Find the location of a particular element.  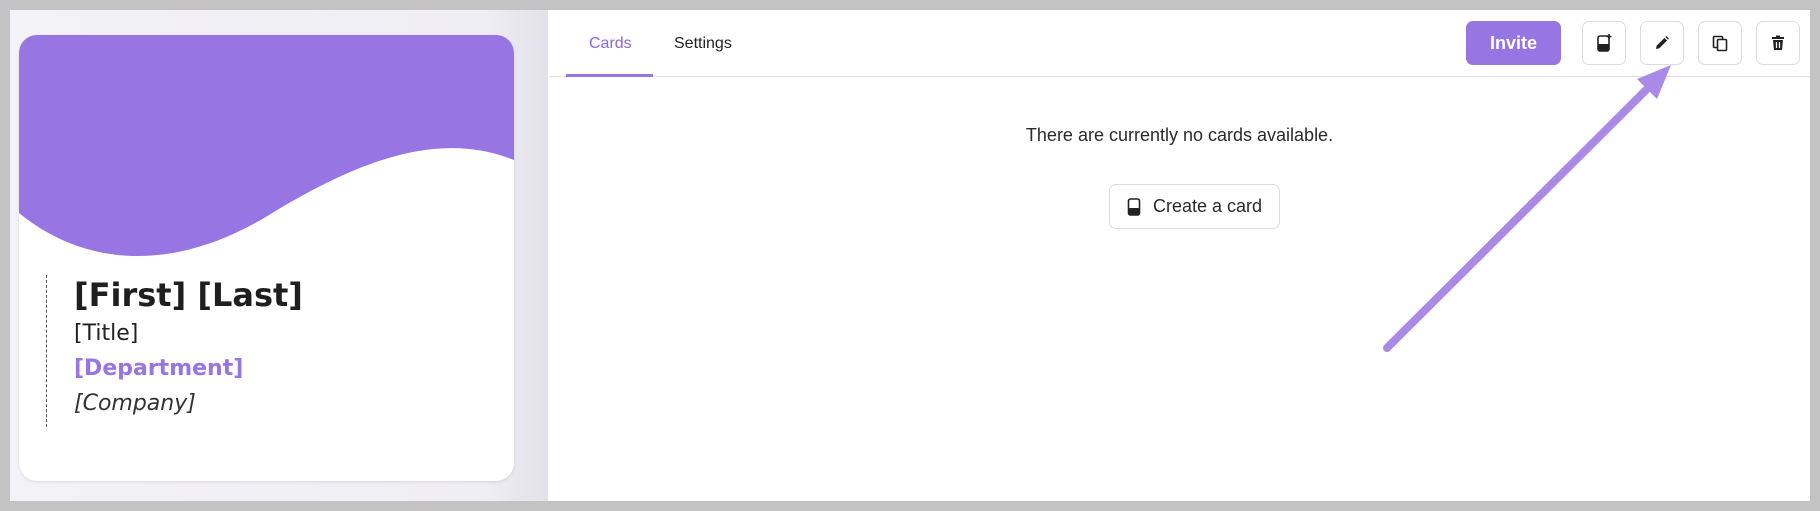

empty-state-message: There are currently no cards available. is located at coordinates (1179, 135).